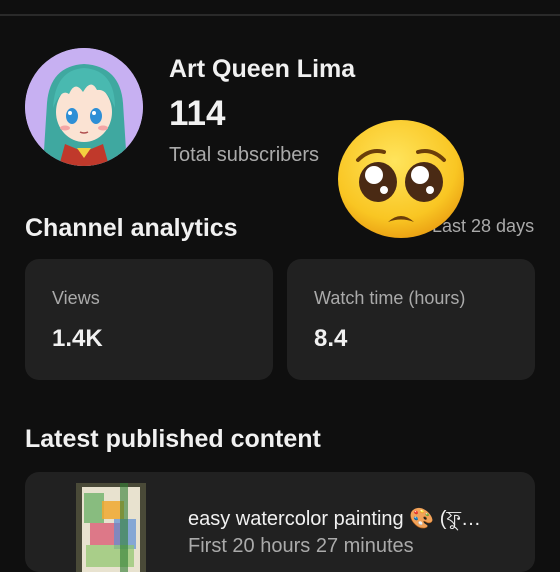 This screenshot has height=572, width=560. Describe the element at coordinates (131, 228) in the screenshot. I see `analytics-title: Channel analytics` at that location.